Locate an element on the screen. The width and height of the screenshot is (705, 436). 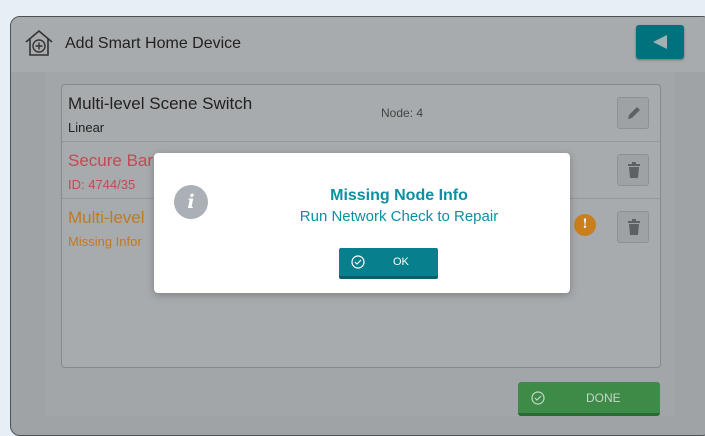
done-button: DONE is located at coordinates (589, 399).